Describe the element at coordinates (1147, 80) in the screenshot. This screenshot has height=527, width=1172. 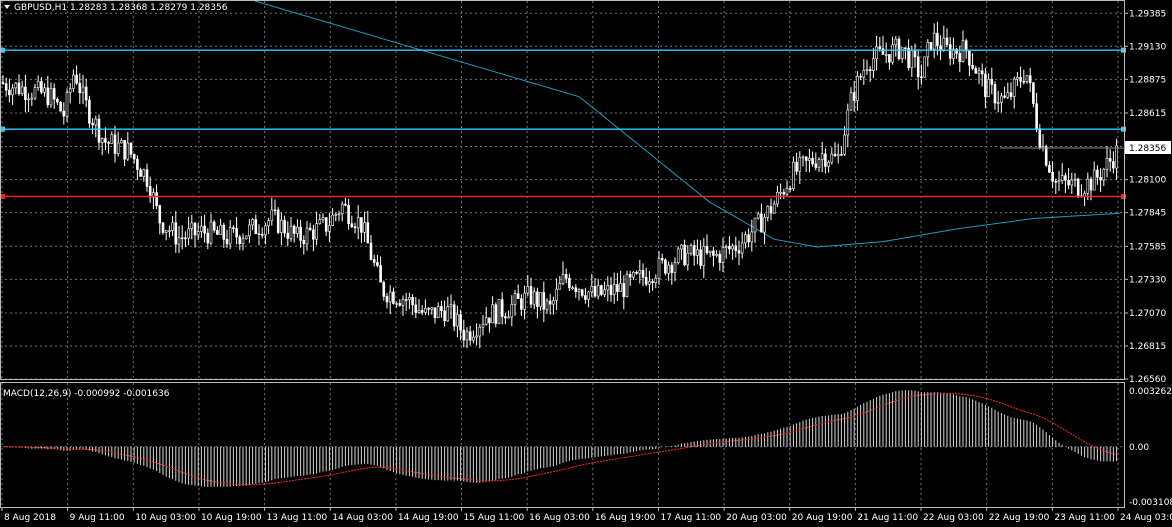
I see `price-tick-label: 1.28875` at that location.